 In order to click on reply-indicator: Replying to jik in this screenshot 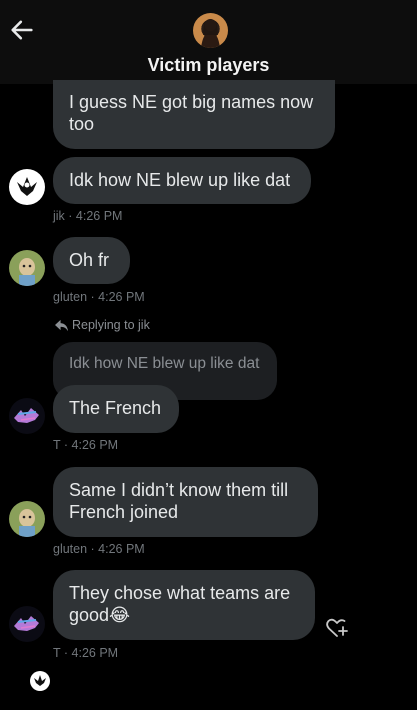, I will do `click(102, 325)`.